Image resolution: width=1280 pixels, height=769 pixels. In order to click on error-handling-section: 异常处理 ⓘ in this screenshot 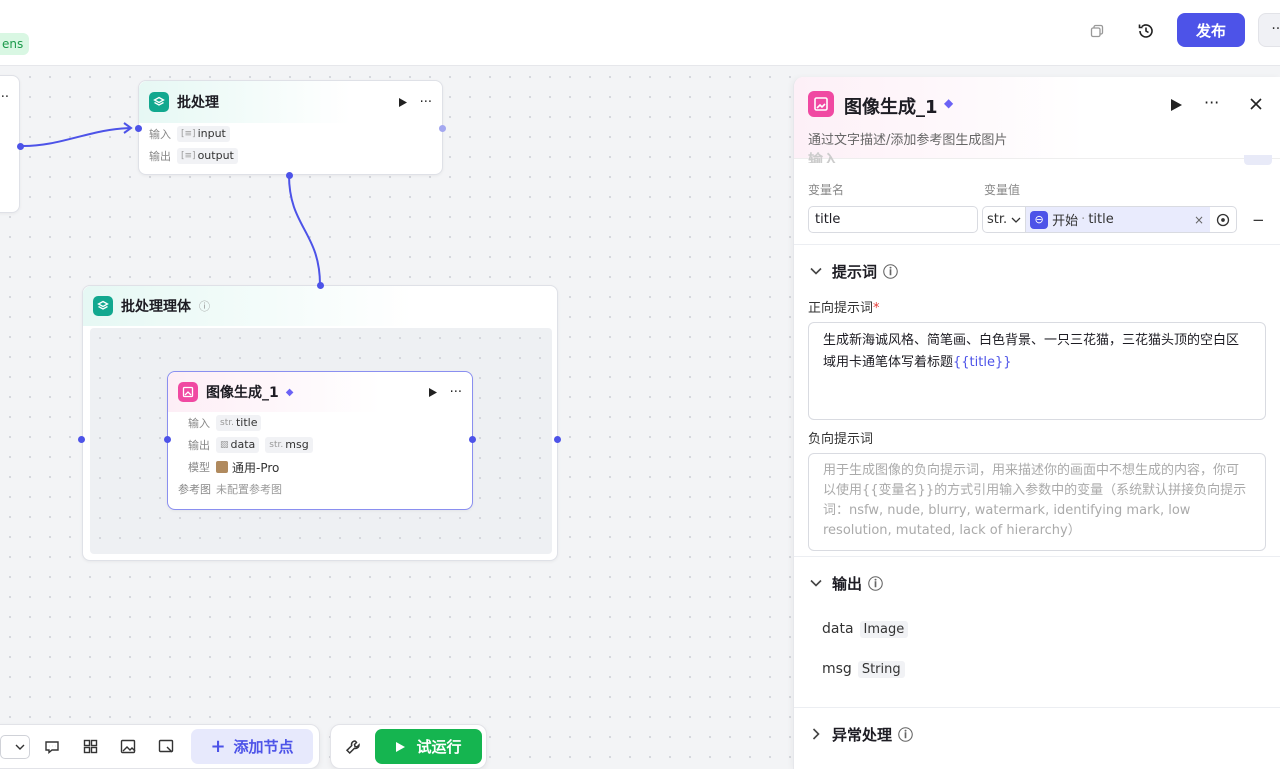, I will do `click(1037, 734)`.